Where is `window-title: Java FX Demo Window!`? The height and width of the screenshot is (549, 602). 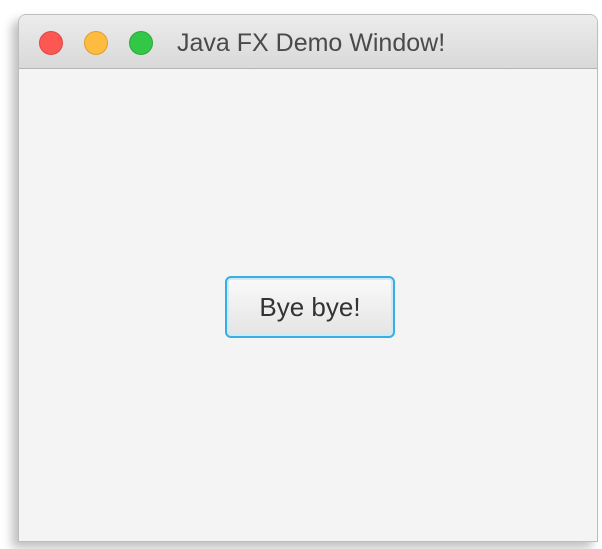
window-title: Java FX Demo Window! is located at coordinates (311, 43).